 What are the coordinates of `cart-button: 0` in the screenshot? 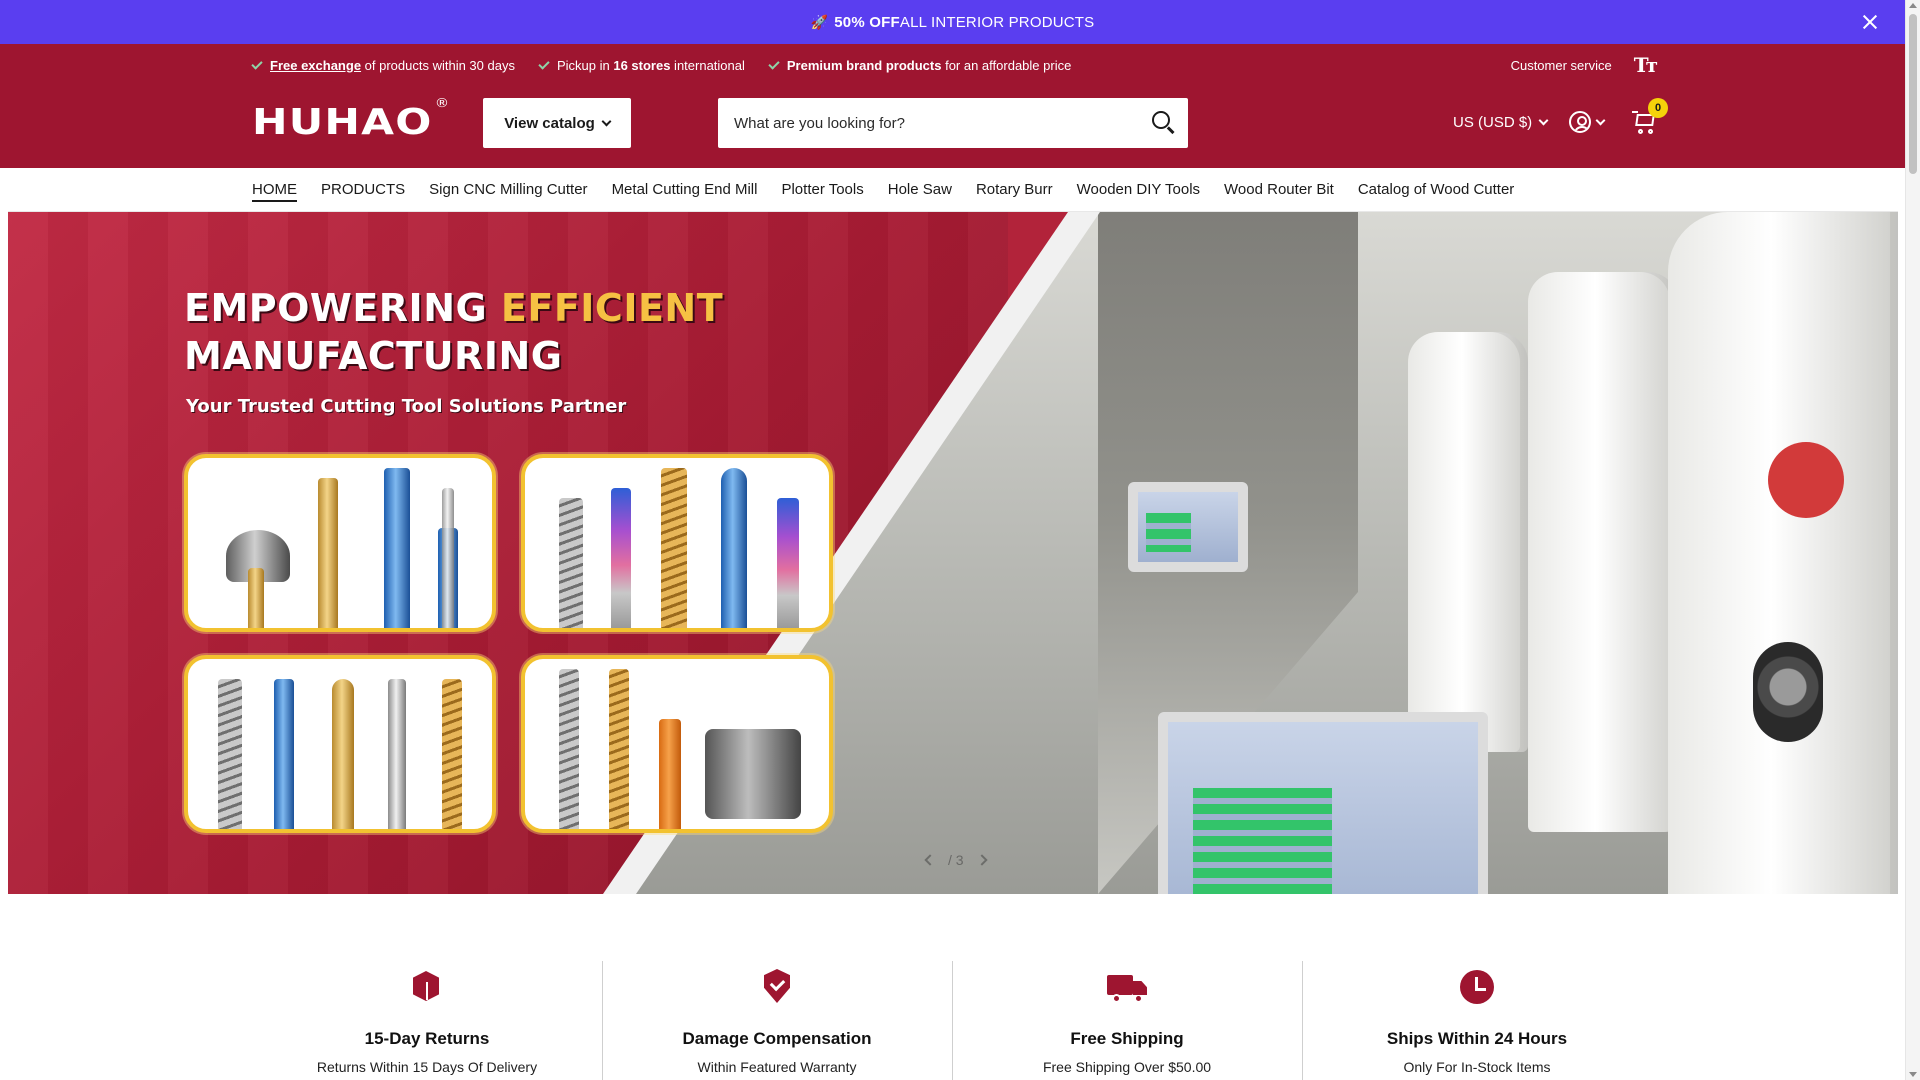 It's located at (1650, 116).